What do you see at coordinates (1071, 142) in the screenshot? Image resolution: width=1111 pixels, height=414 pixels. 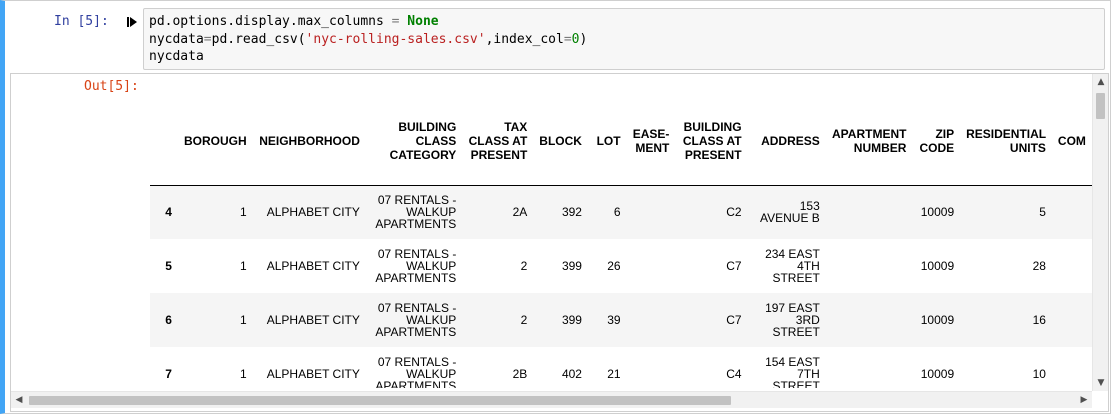 I see `column-header-commercial-units: COM` at bounding box center [1071, 142].